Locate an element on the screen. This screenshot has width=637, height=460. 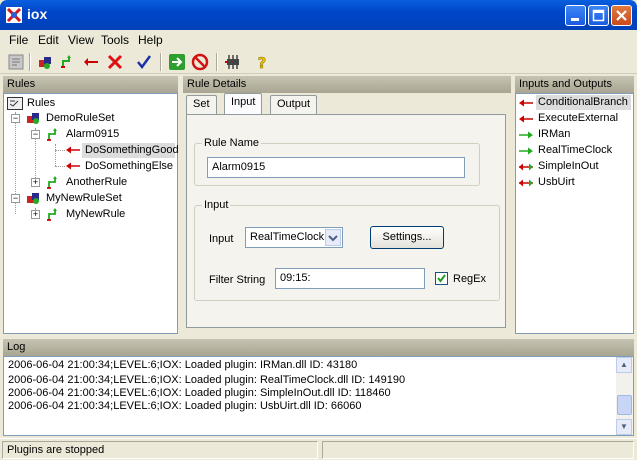
tab-set: Set is located at coordinates (201, 104).